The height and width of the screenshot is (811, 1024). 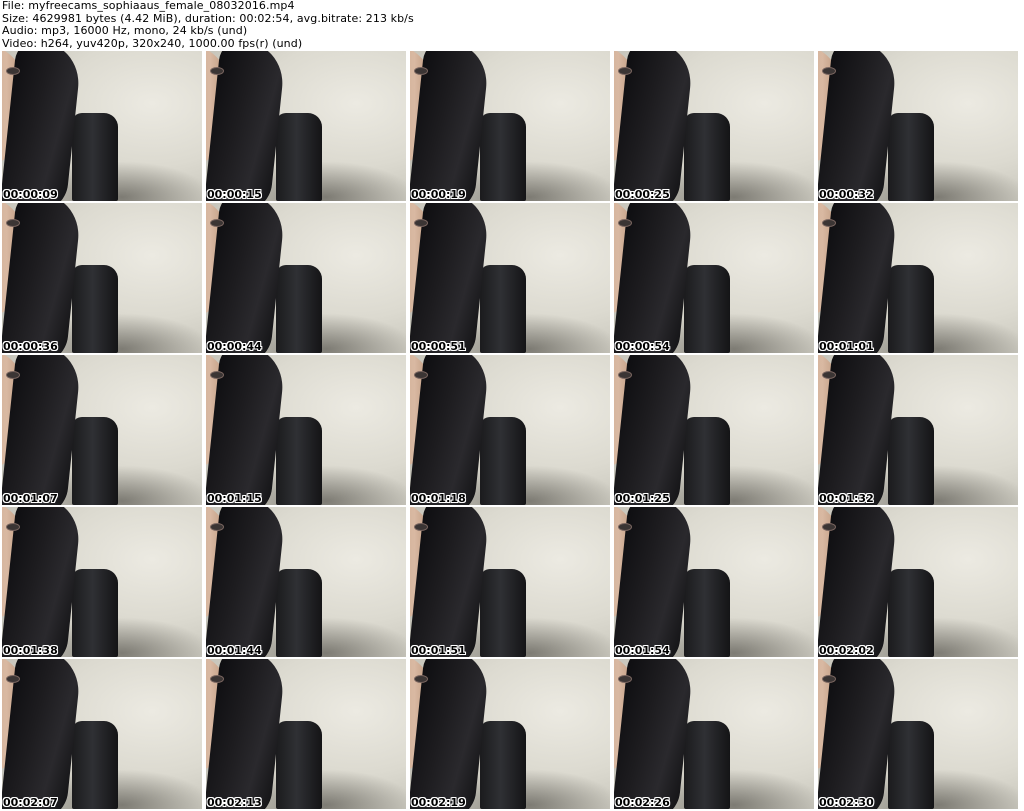 I want to click on thumbnail-timestamp: 00:00:15, so click(x=234, y=194).